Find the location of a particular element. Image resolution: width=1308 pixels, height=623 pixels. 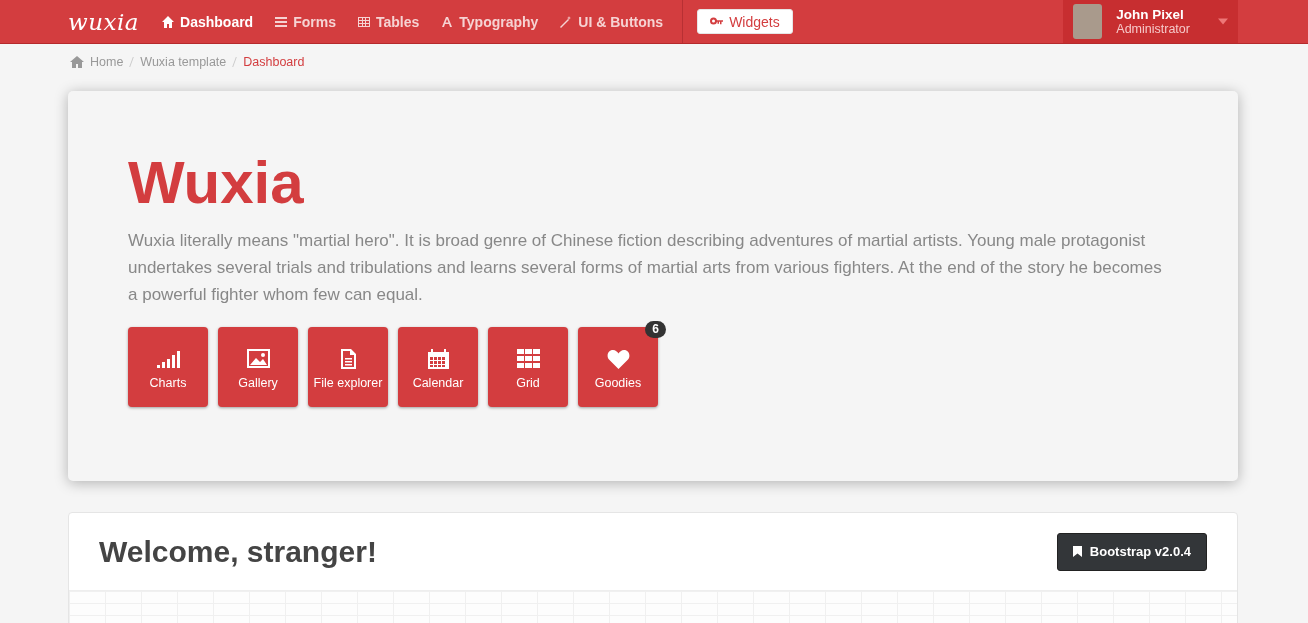

avatar-photo-placeholder is located at coordinates (1088, 21).